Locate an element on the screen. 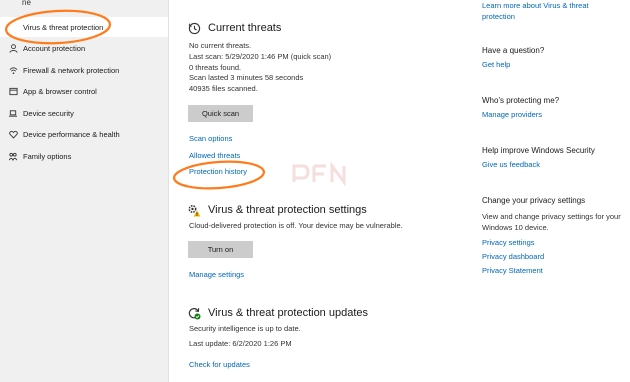 The height and width of the screenshot is (382, 630). intelligence-status: Security intelligence is up to date. is located at coordinates (245, 328).